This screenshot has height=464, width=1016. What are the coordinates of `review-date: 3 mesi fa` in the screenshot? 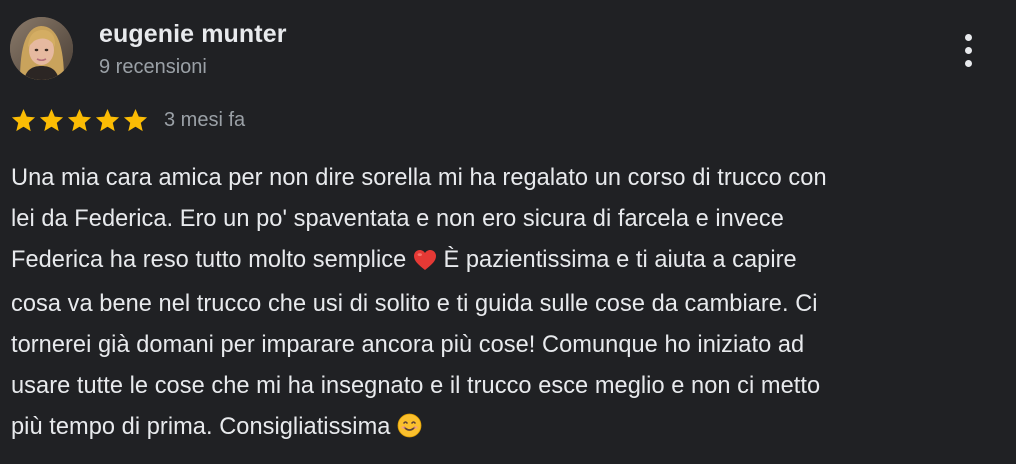 It's located at (205, 119).